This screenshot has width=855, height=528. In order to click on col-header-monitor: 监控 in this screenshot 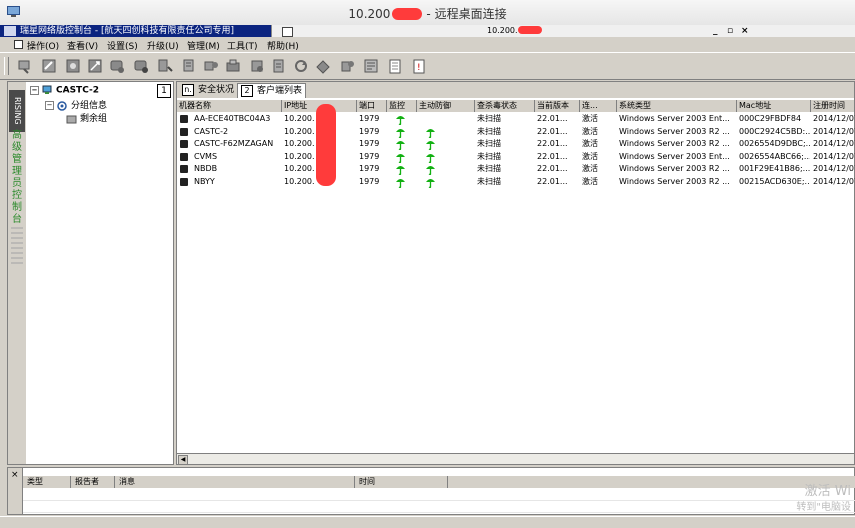, I will do `click(402, 106)`.